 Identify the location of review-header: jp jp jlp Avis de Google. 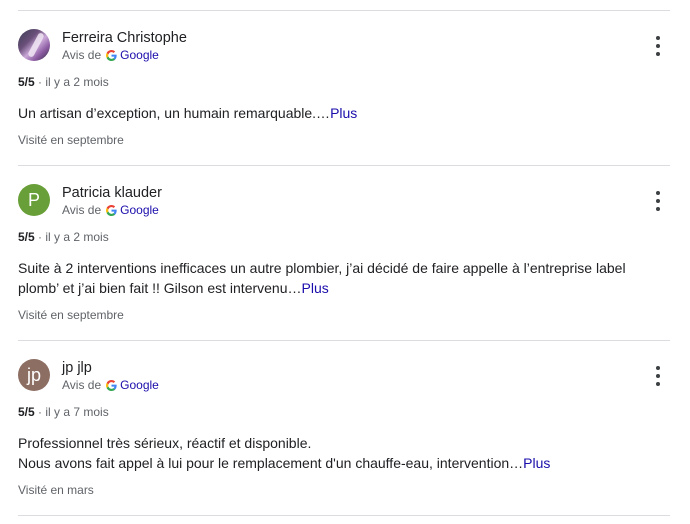
(344, 376).